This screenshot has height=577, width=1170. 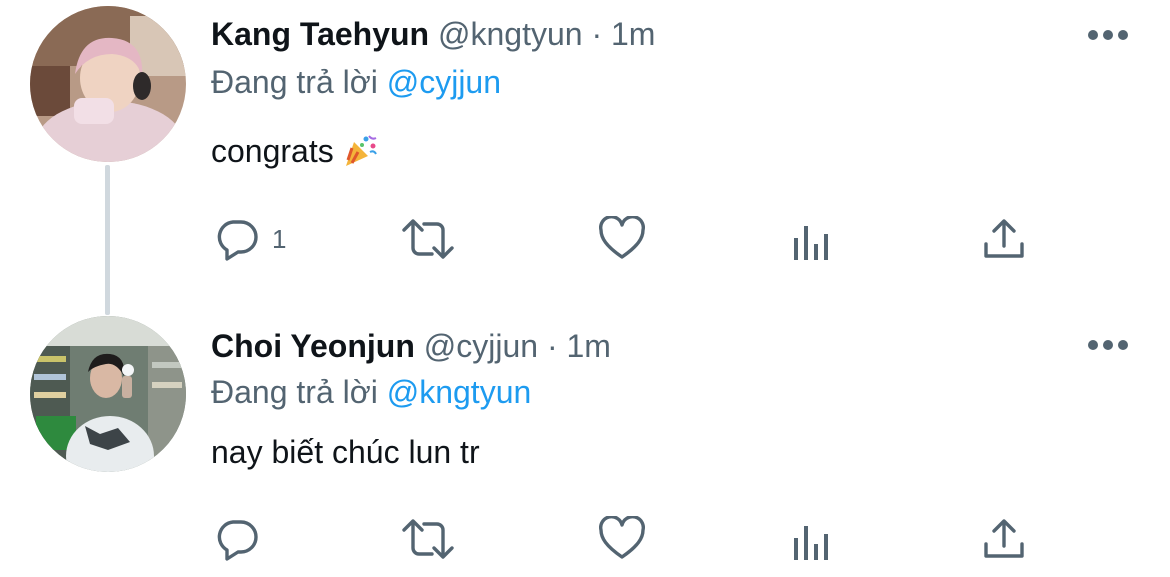 I want to click on tweet-text-content: nay biết chúc lun tr, so click(x=345, y=452).